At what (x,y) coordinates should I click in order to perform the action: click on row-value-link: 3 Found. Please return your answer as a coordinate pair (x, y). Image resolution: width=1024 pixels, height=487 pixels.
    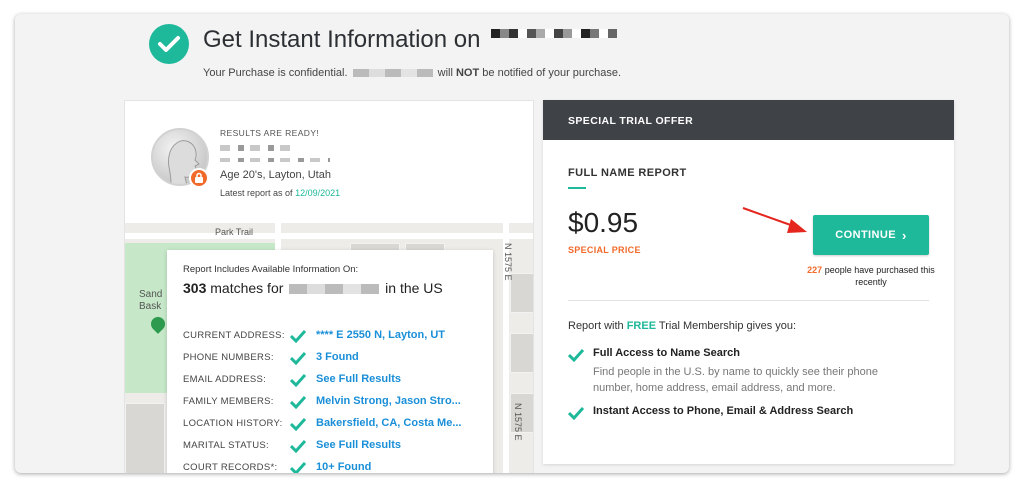
    Looking at the image, I should click on (398, 357).